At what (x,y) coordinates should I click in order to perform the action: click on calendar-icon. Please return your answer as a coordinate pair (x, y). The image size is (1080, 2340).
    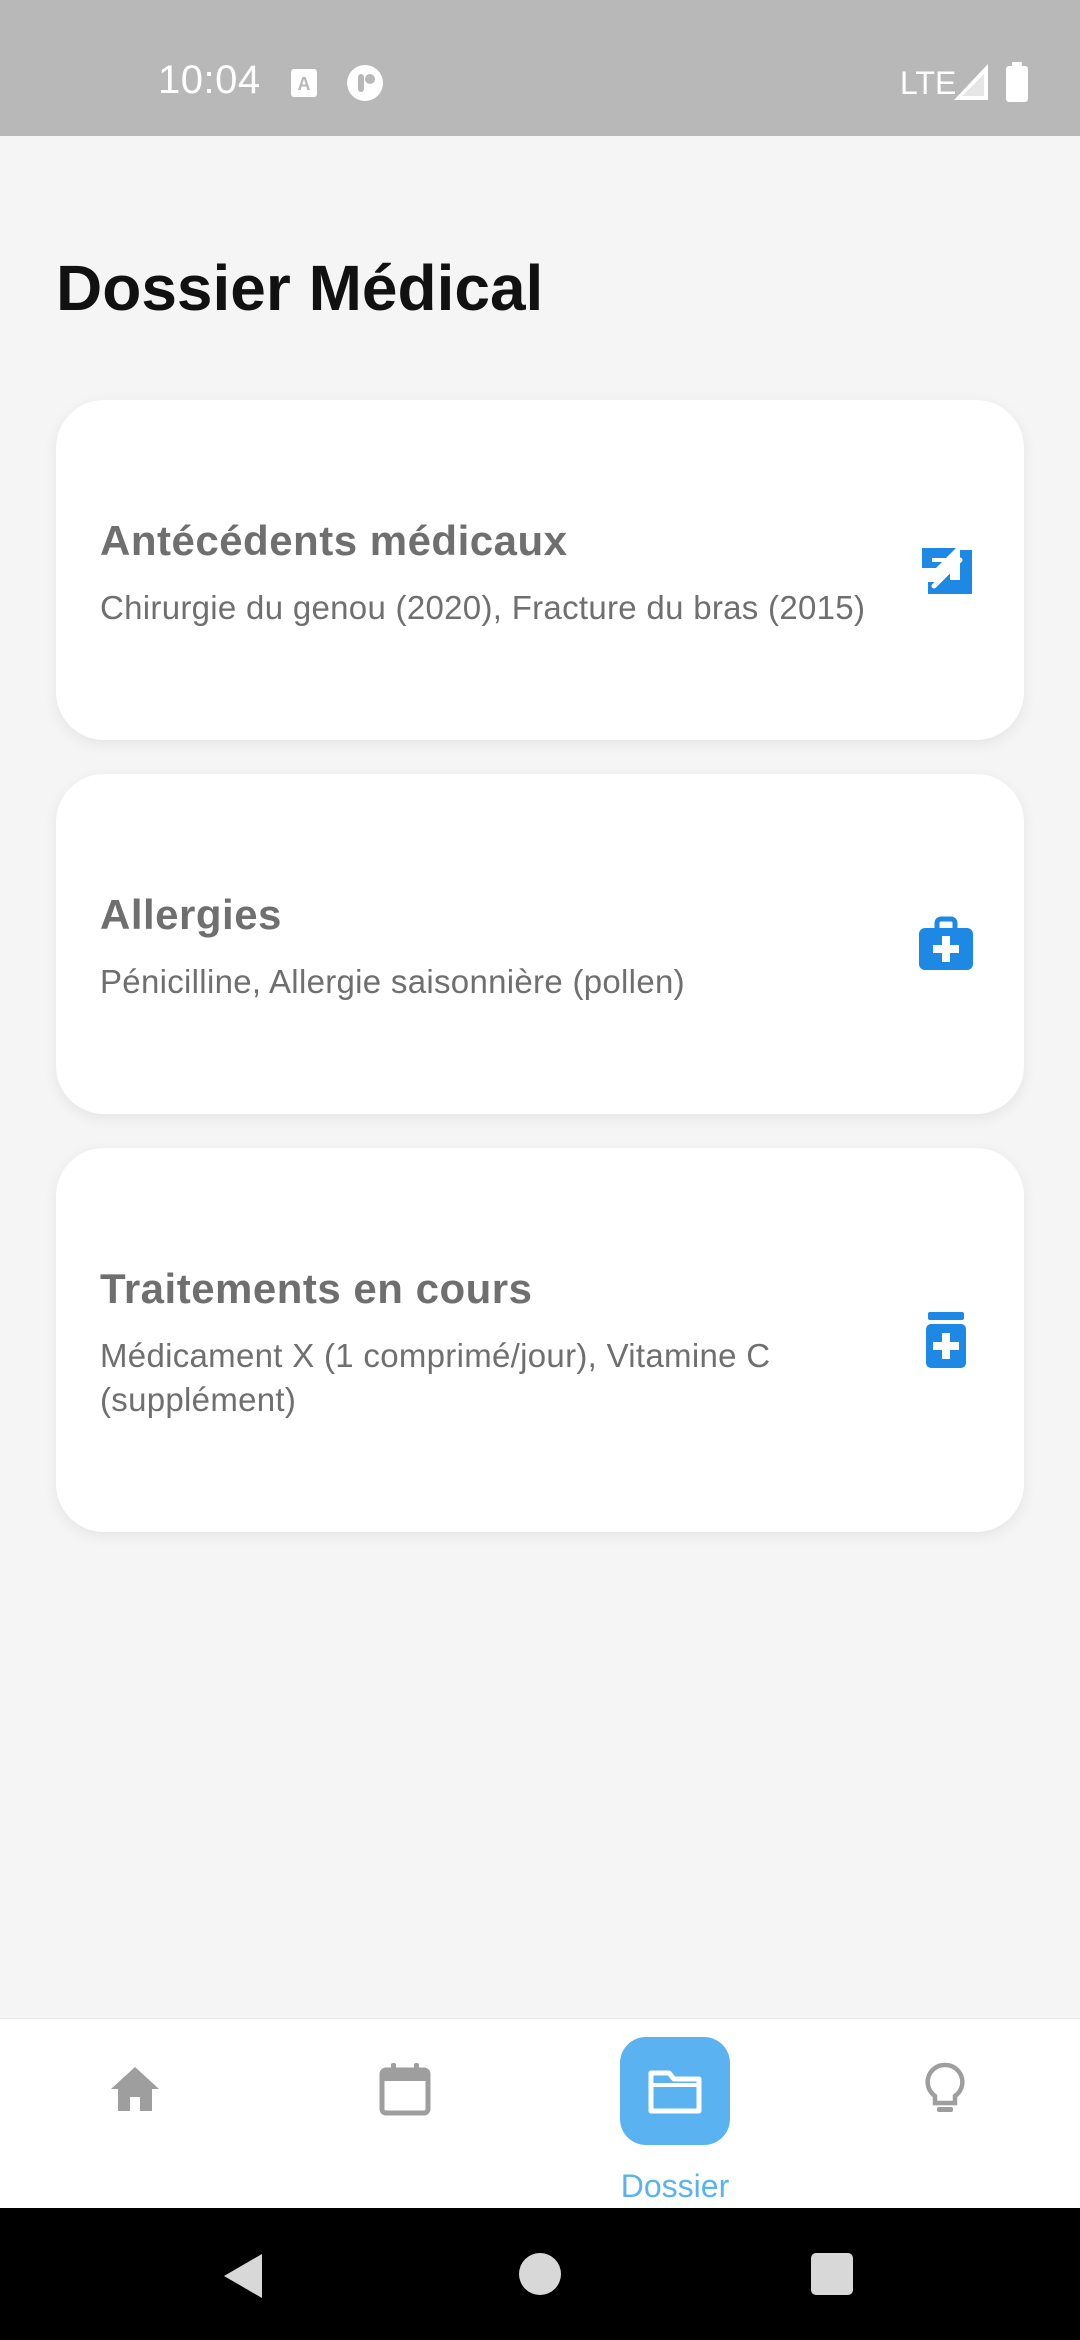
    Looking at the image, I should click on (405, 2089).